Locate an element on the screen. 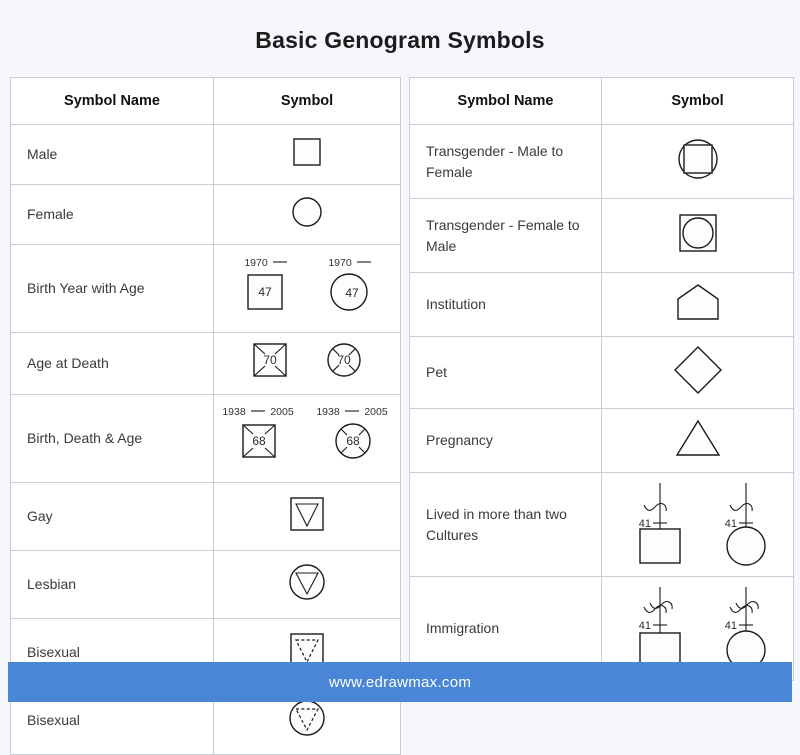 The width and height of the screenshot is (800, 755). gay-square-triangle-icon is located at coordinates (307, 514).